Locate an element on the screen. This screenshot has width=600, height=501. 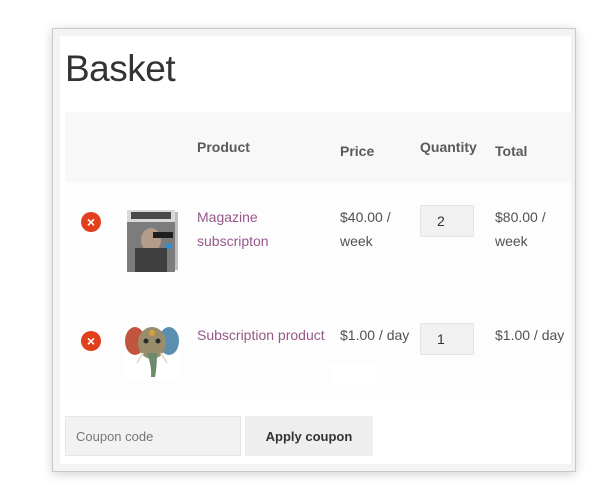
blank-patch is located at coordinates (353, 374).